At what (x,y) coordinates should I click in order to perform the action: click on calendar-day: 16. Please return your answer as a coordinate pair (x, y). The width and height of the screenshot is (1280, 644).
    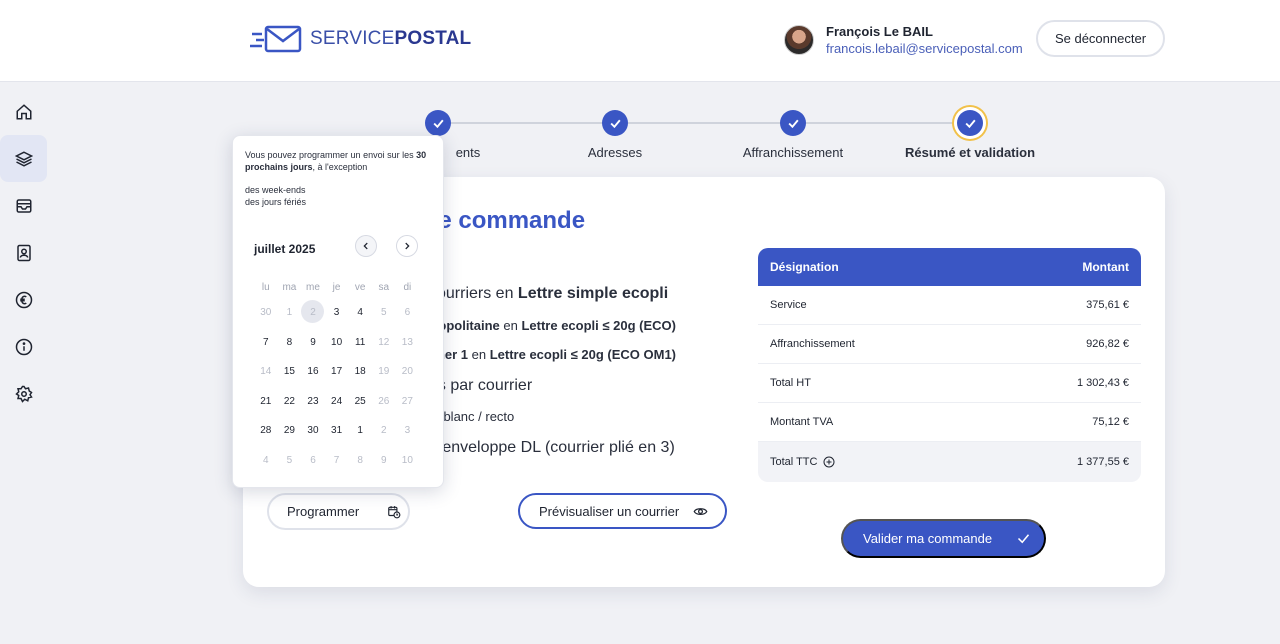
    Looking at the image, I should click on (313, 371).